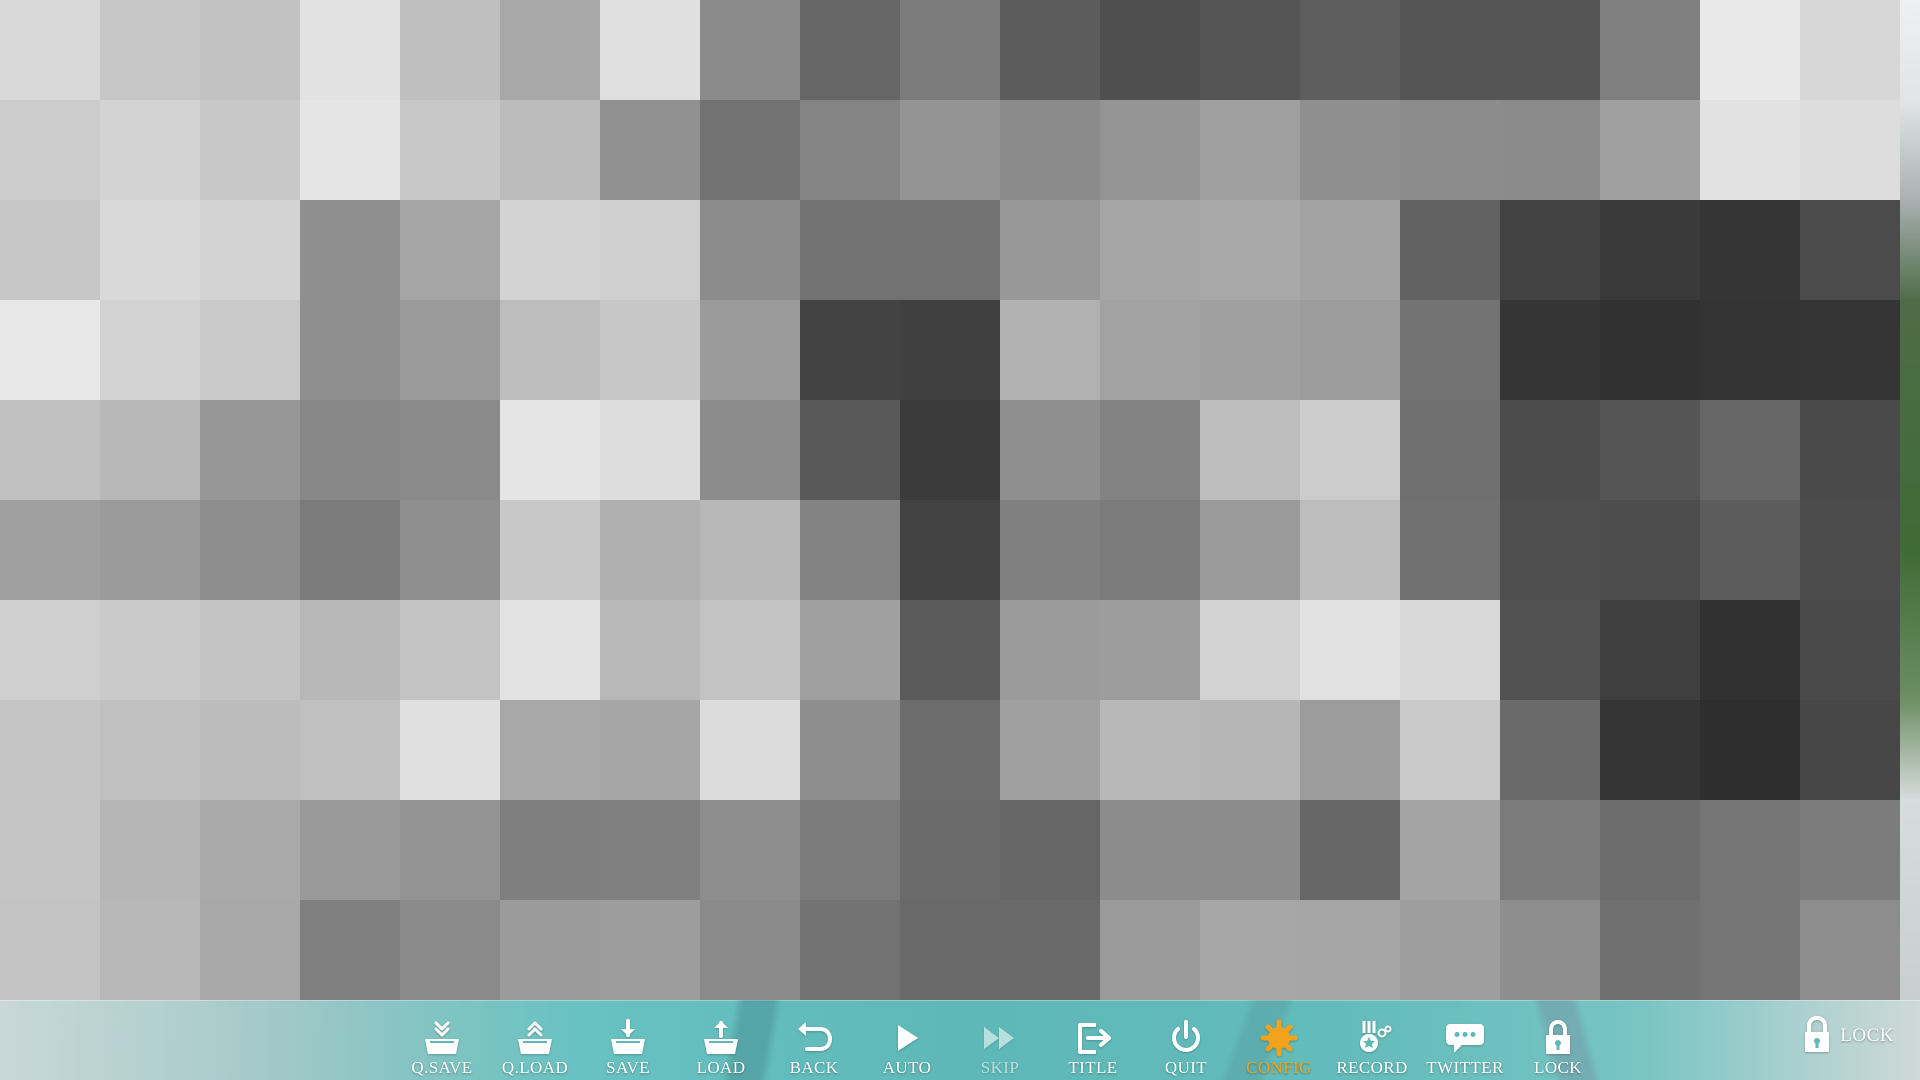 The width and height of the screenshot is (1920, 1080). I want to click on load-button: LOAD, so click(721, 1040).